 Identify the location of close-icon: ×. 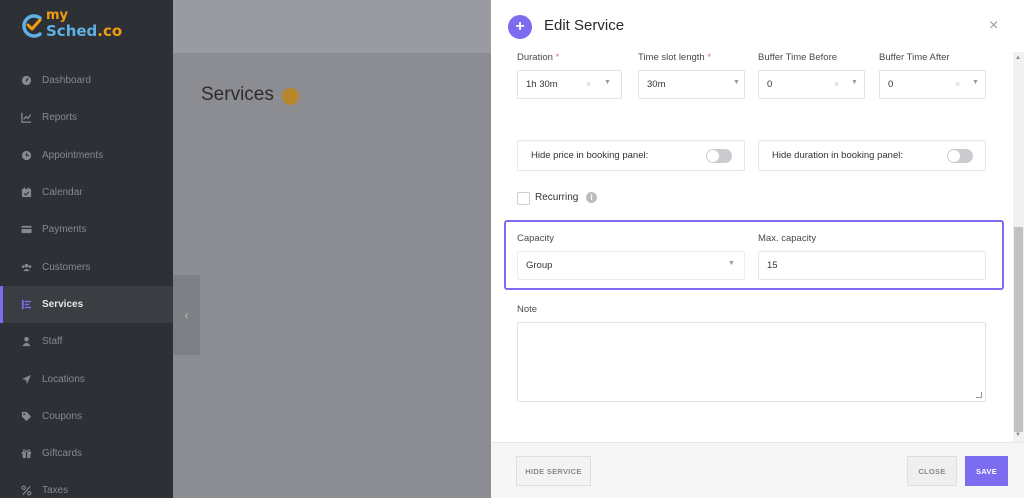
(993, 26).